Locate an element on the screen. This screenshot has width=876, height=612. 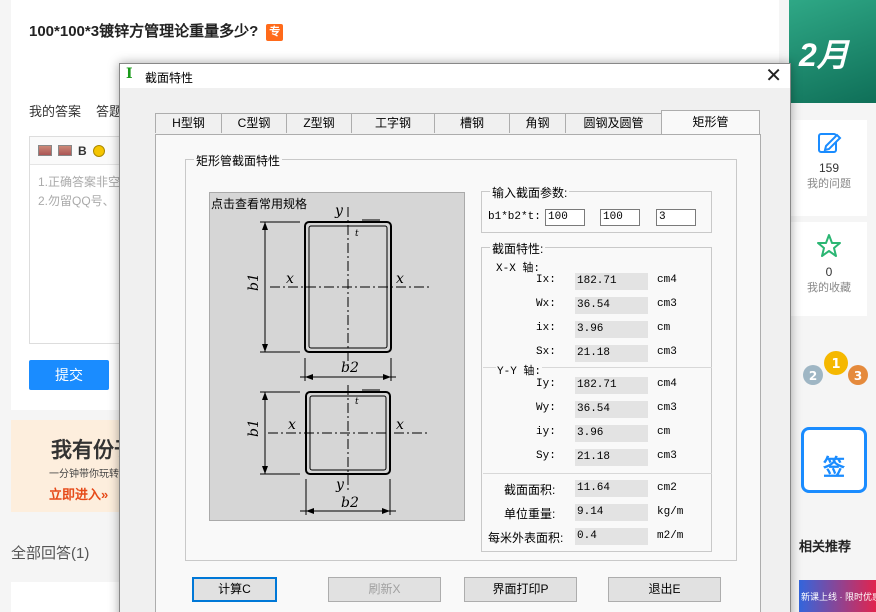
question-title-text: 100*100*3镀锌方管理论重量多少? is located at coordinates (144, 31).